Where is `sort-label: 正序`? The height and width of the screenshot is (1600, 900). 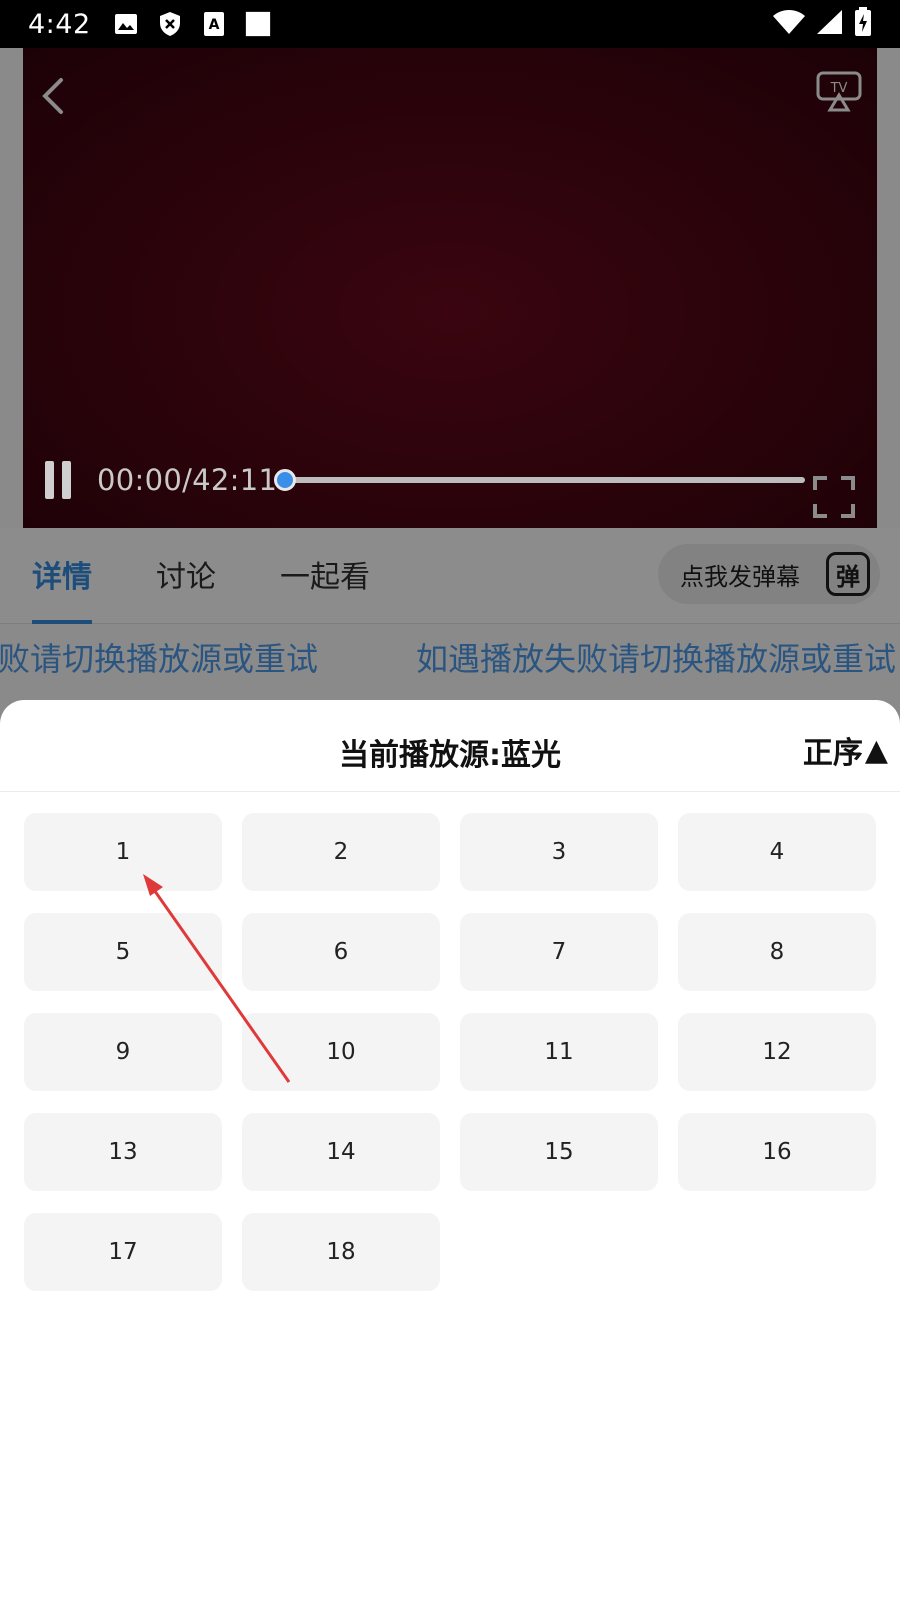 sort-label: 正序 is located at coordinates (832, 753).